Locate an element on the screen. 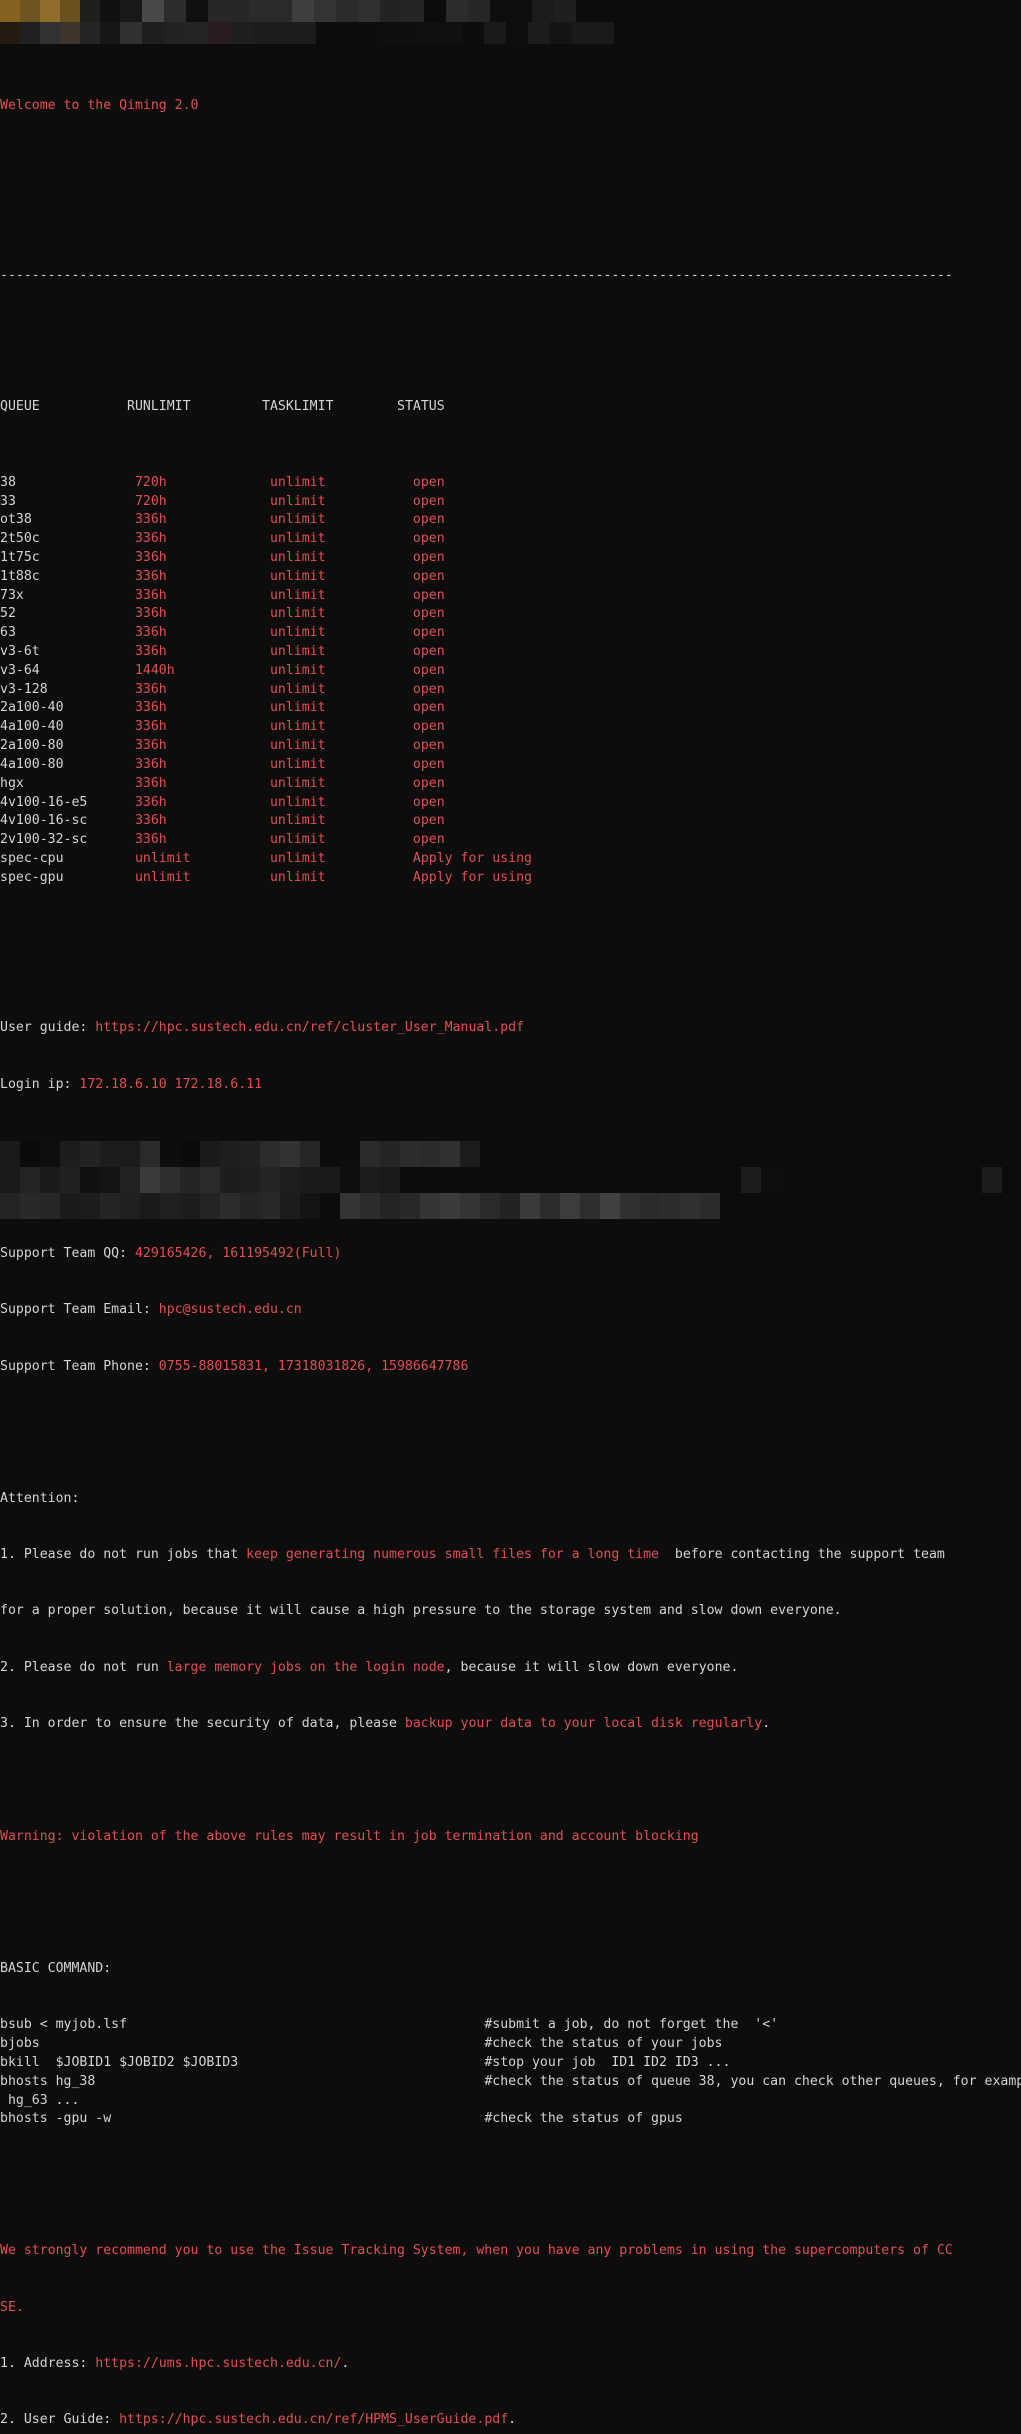 Image resolution: width=1021 pixels, height=2434 pixels. qq-label: Support Team QQ: is located at coordinates (67, 1253).